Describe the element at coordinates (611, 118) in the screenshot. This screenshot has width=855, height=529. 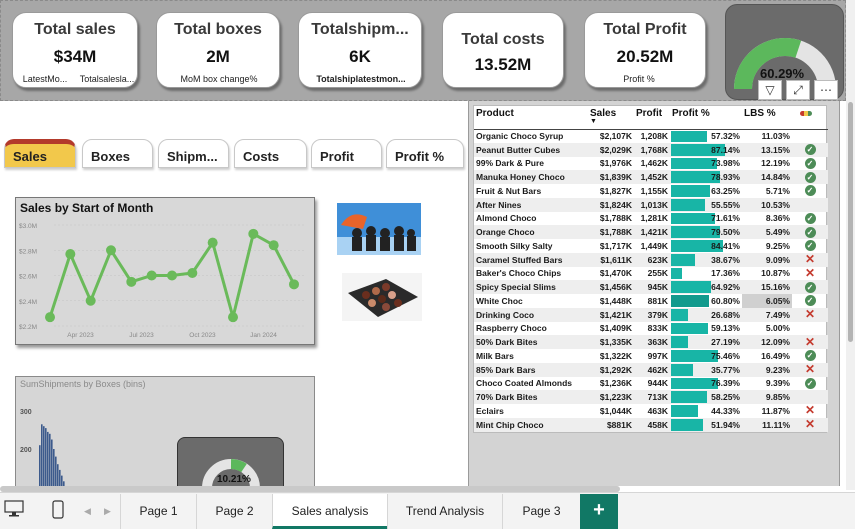
I see `column-header-sales: Sales ▼` at that location.